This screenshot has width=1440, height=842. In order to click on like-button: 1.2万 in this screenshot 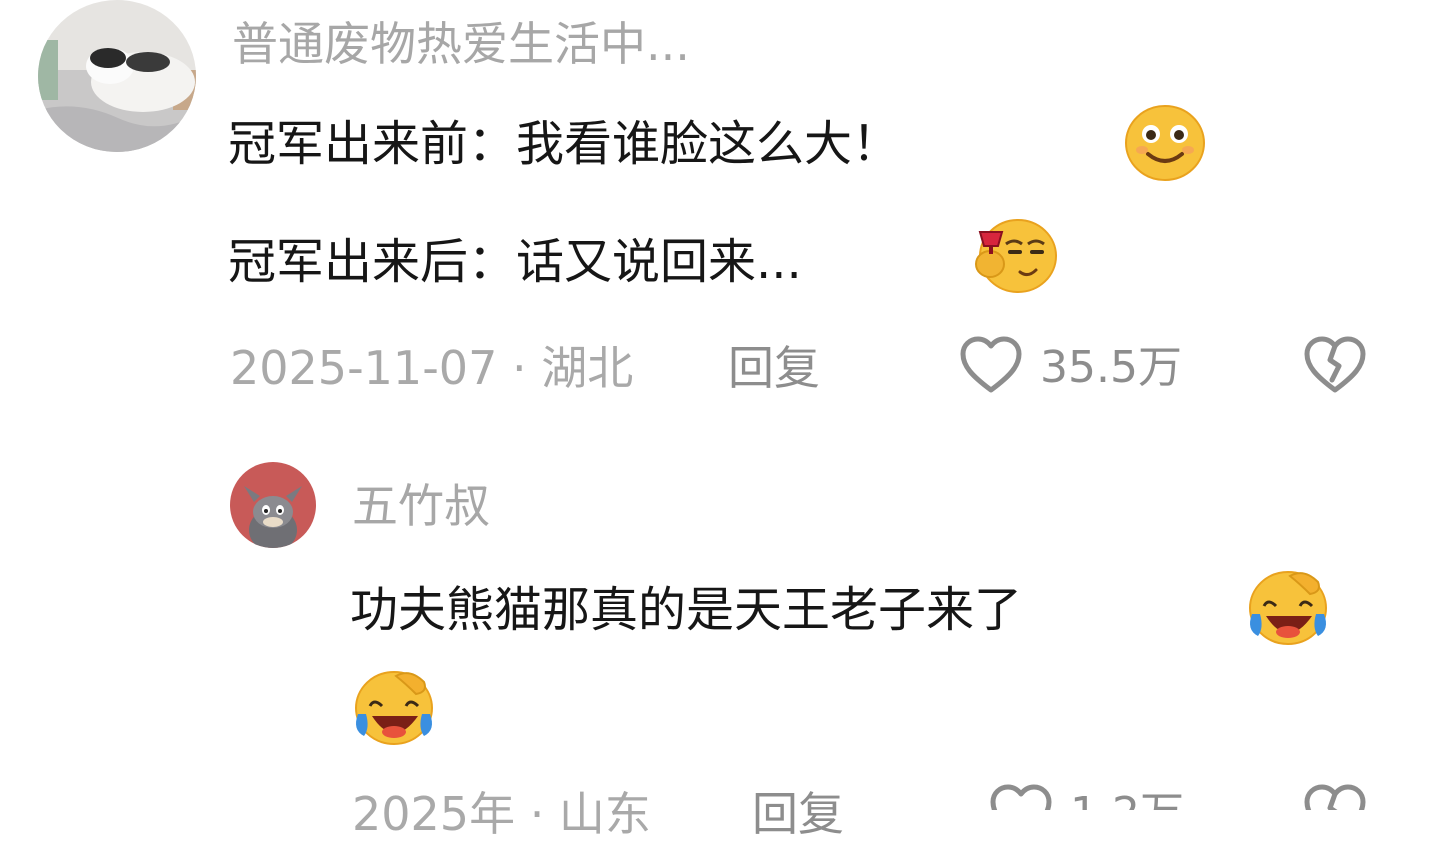, I will do `click(1098, 796)`.